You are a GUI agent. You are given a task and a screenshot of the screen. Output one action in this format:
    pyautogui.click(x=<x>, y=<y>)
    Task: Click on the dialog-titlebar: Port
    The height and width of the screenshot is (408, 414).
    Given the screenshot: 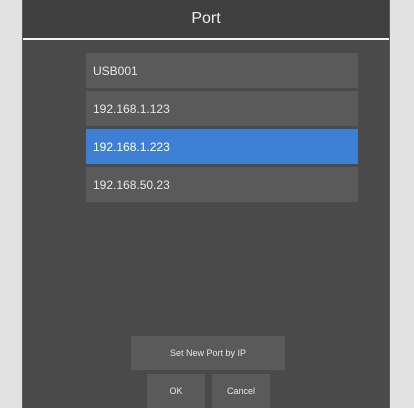 What is the action you would take?
    pyautogui.click(x=206, y=20)
    